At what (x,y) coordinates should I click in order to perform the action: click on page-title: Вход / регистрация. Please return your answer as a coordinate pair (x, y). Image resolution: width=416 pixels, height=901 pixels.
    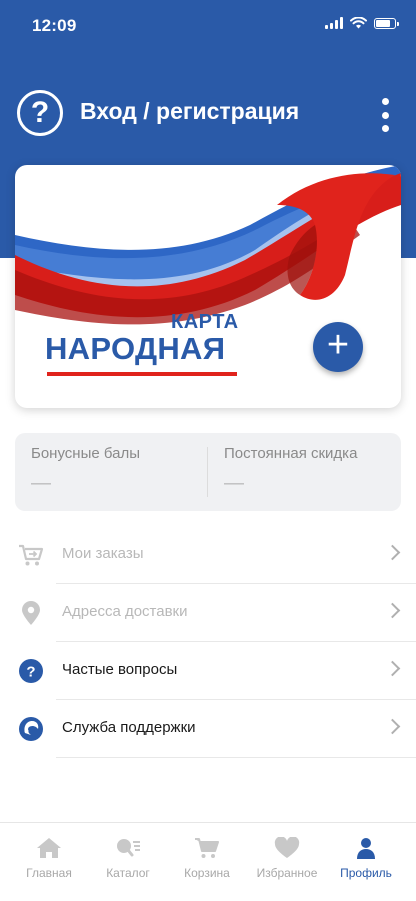
    Looking at the image, I should click on (189, 111).